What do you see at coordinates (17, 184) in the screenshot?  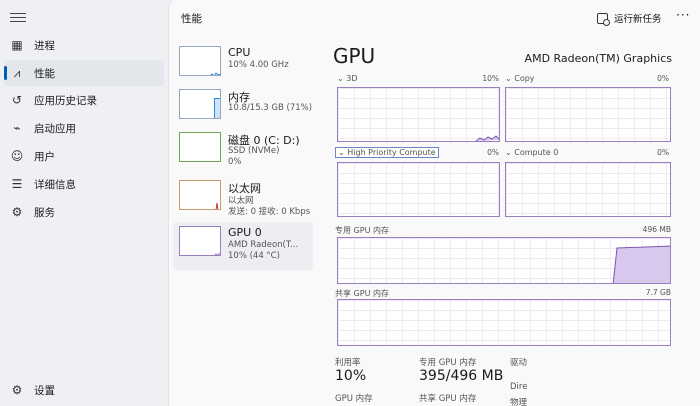 I see `details-icon: ☰` at bounding box center [17, 184].